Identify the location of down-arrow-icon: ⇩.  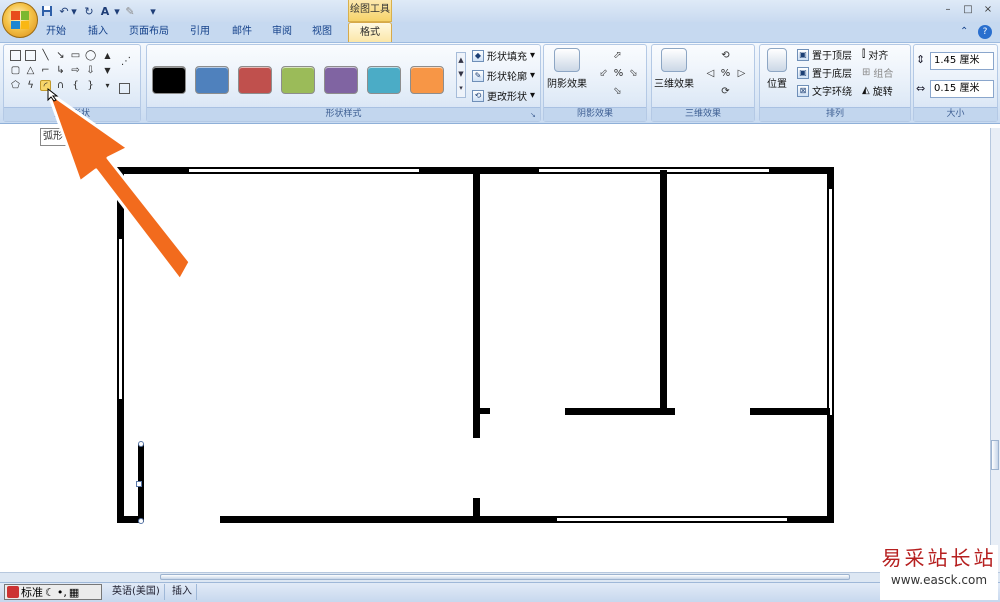
(90, 70).